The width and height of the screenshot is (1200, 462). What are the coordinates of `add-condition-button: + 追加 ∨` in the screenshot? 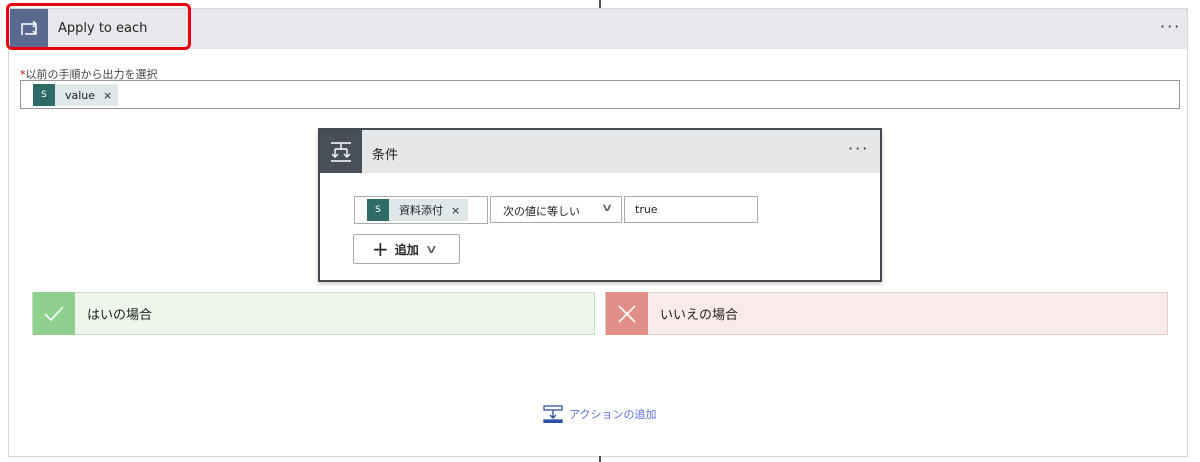 It's located at (406, 249).